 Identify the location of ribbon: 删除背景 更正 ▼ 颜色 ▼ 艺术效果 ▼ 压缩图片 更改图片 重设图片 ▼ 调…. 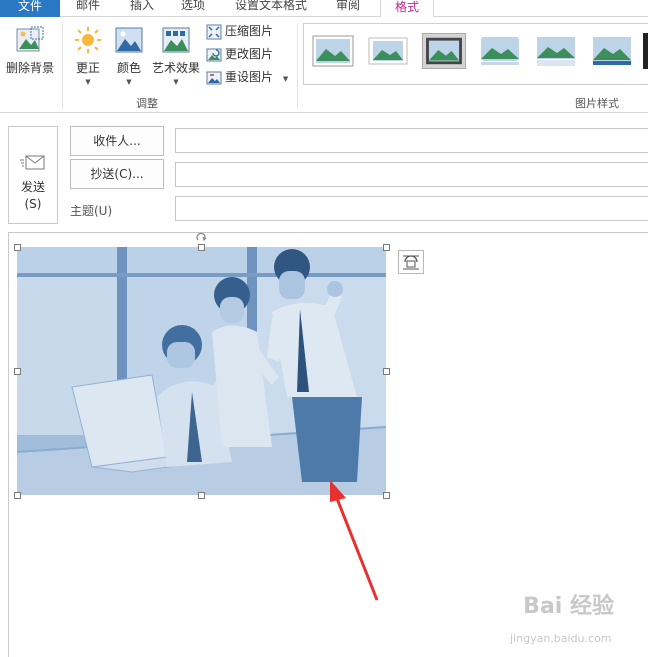
(324, 65).